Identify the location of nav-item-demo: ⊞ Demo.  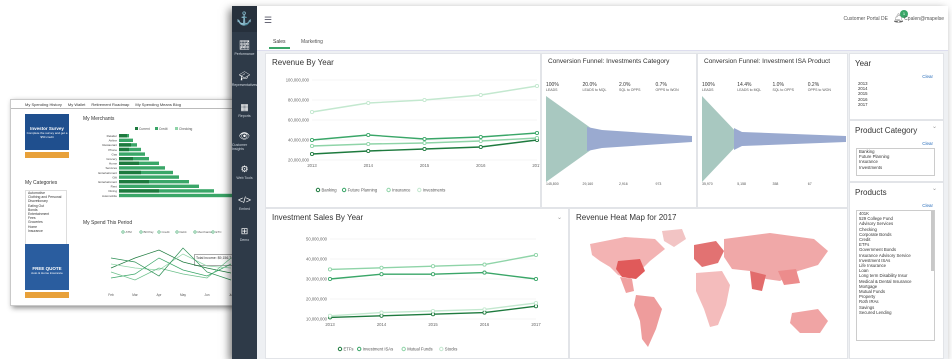
(244, 233).